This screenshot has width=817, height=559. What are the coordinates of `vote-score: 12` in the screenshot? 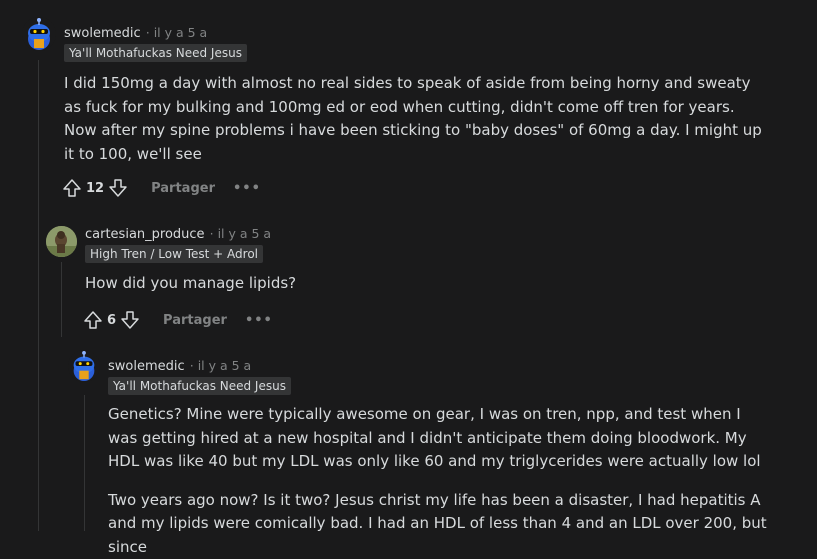 It's located at (95, 188).